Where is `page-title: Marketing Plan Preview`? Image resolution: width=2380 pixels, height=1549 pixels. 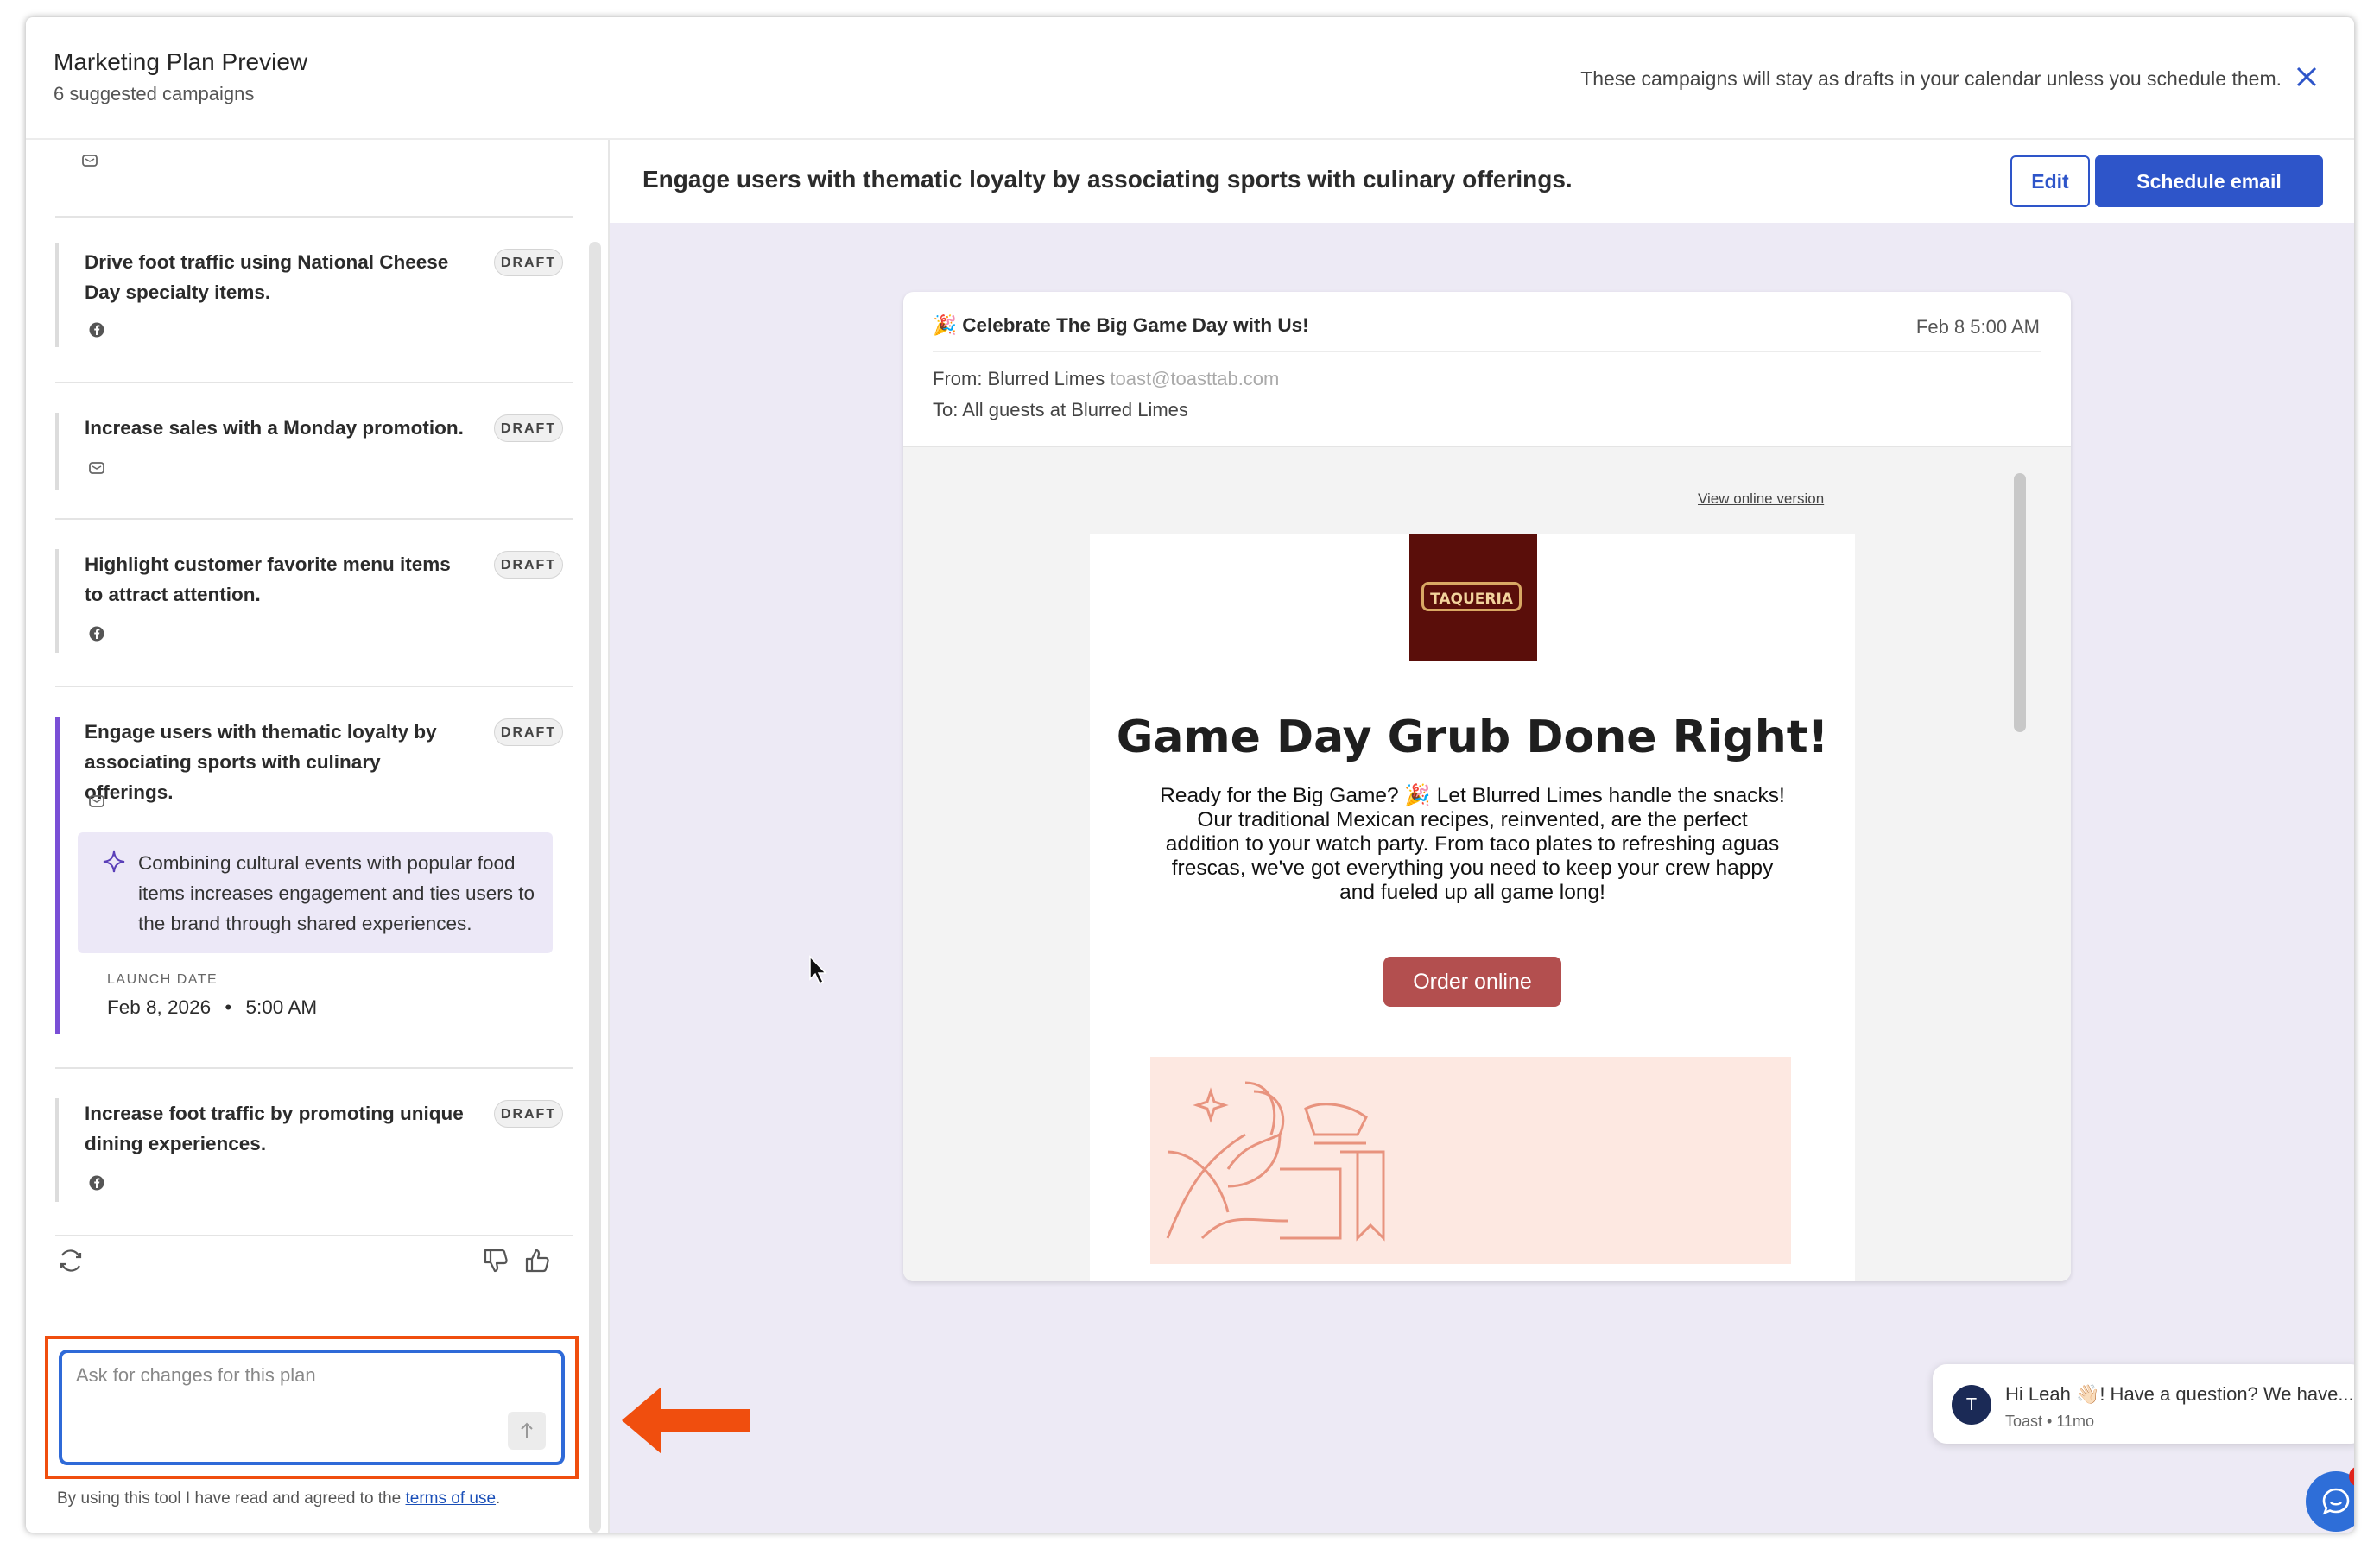
page-title: Marketing Plan Preview is located at coordinates (181, 62).